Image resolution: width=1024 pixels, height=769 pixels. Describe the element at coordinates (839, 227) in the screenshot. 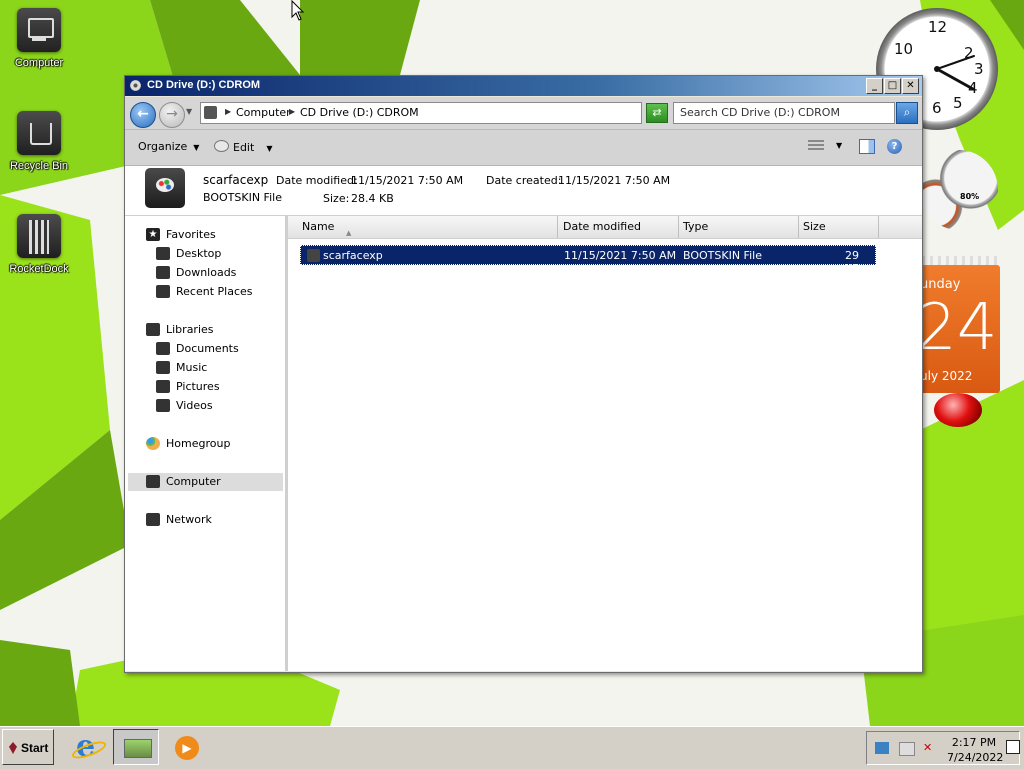

I see `column-header-size: Size` at that location.